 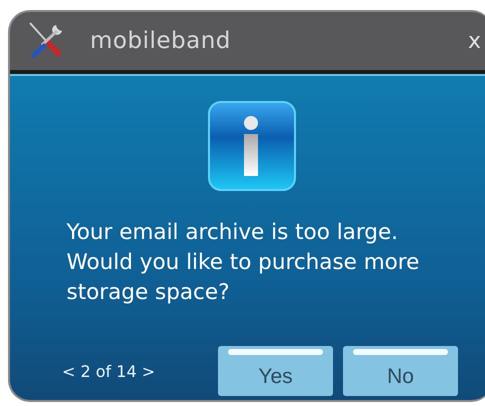 What do you see at coordinates (251, 146) in the screenshot?
I see `info-icon` at bounding box center [251, 146].